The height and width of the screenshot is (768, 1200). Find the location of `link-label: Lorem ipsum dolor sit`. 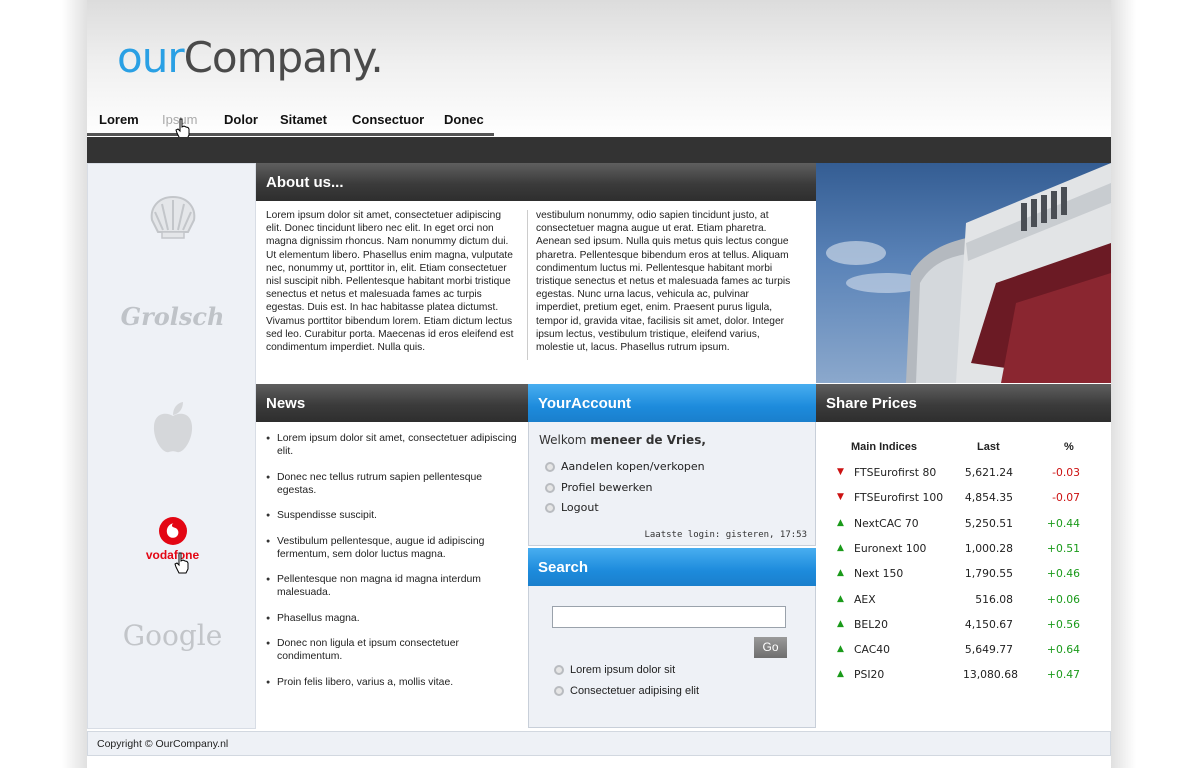

link-label: Lorem ipsum dolor sit is located at coordinates (623, 670).